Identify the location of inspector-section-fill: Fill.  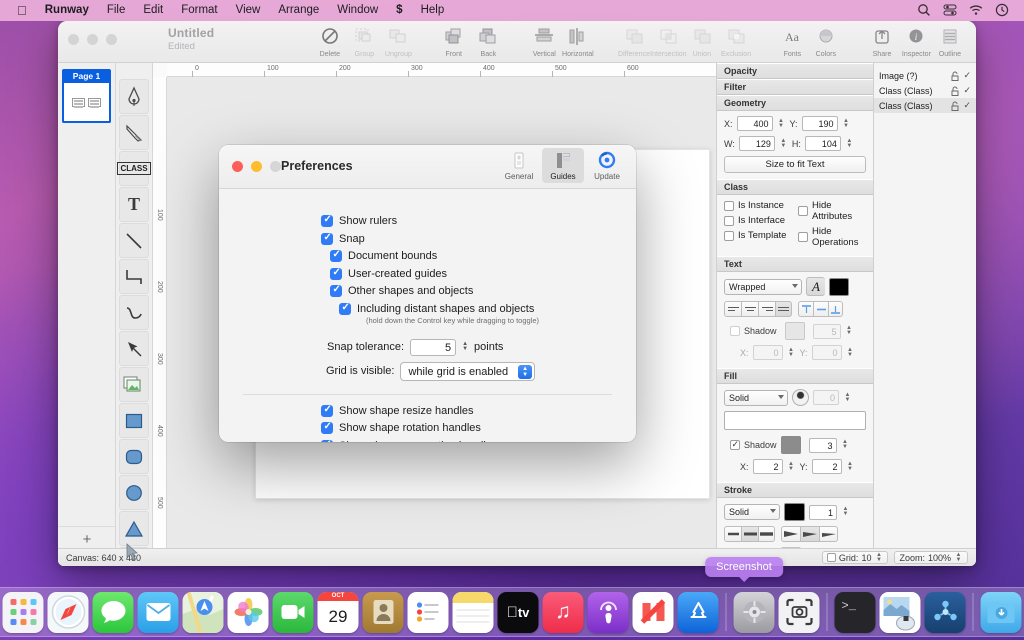
(795, 376).